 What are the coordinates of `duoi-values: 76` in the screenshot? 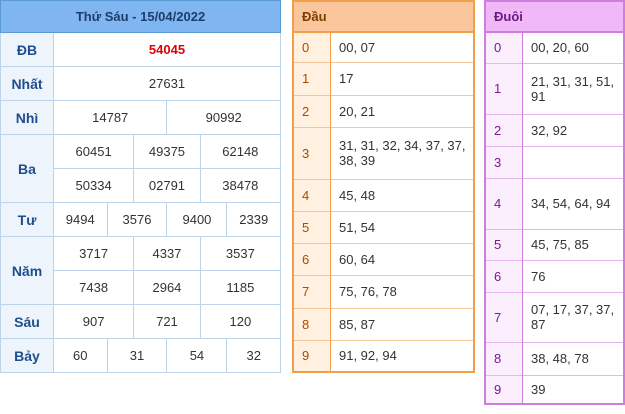 It's located at (573, 275).